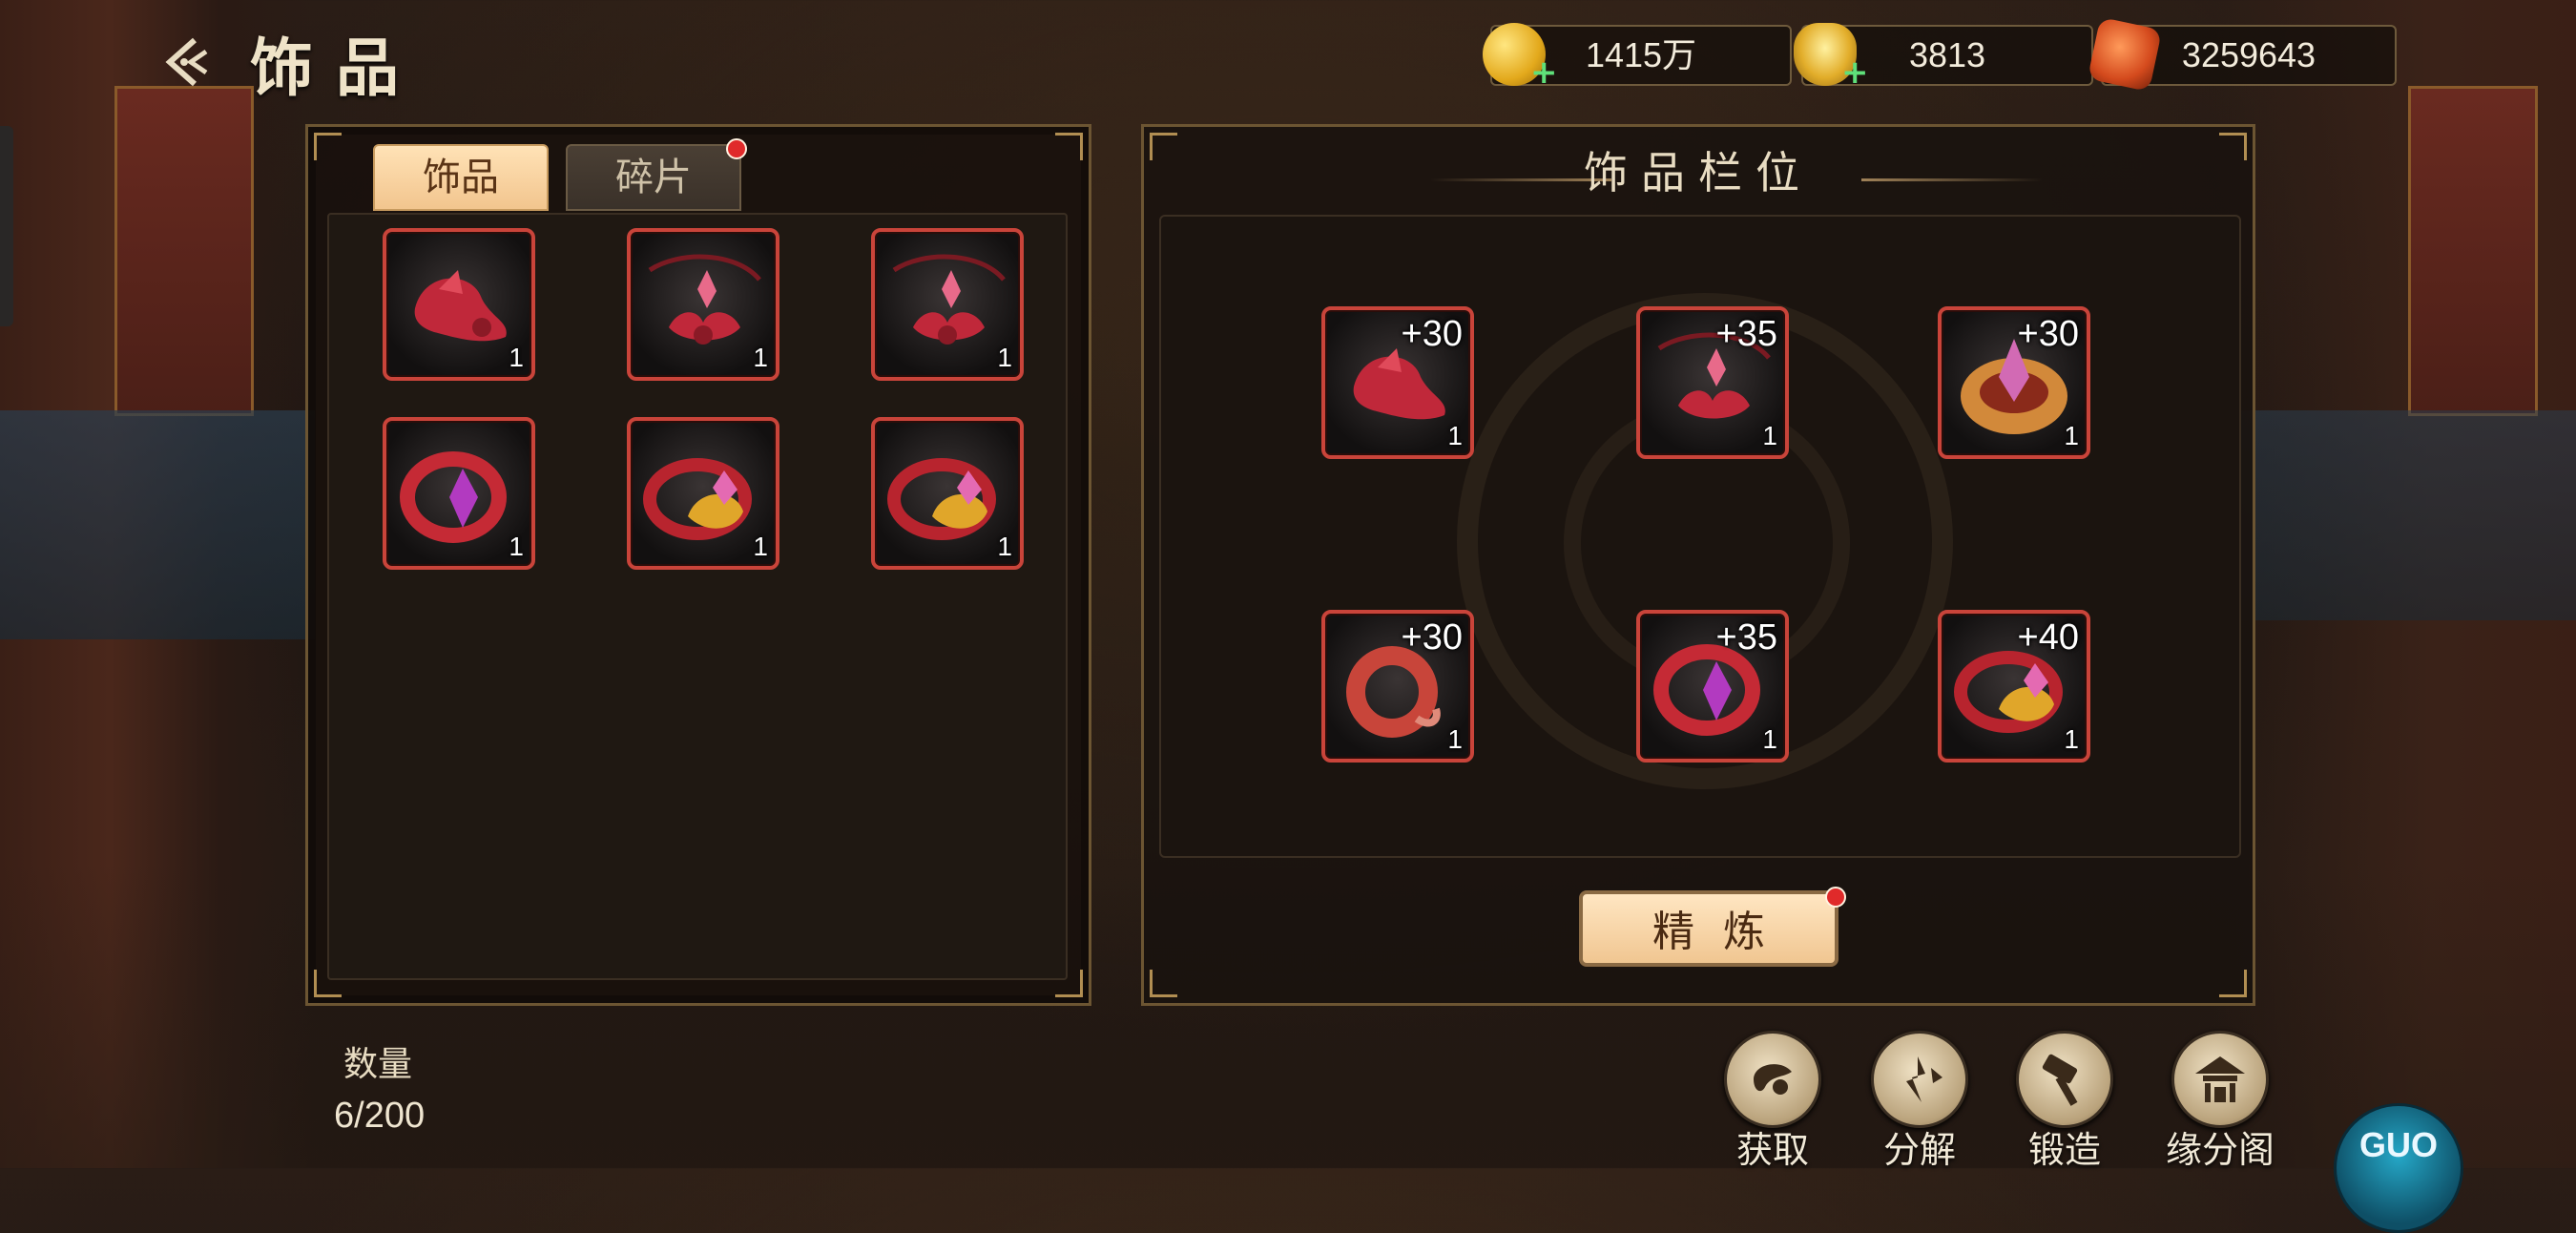  I want to click on equip-slot: +40 1, so click(2014, 686).